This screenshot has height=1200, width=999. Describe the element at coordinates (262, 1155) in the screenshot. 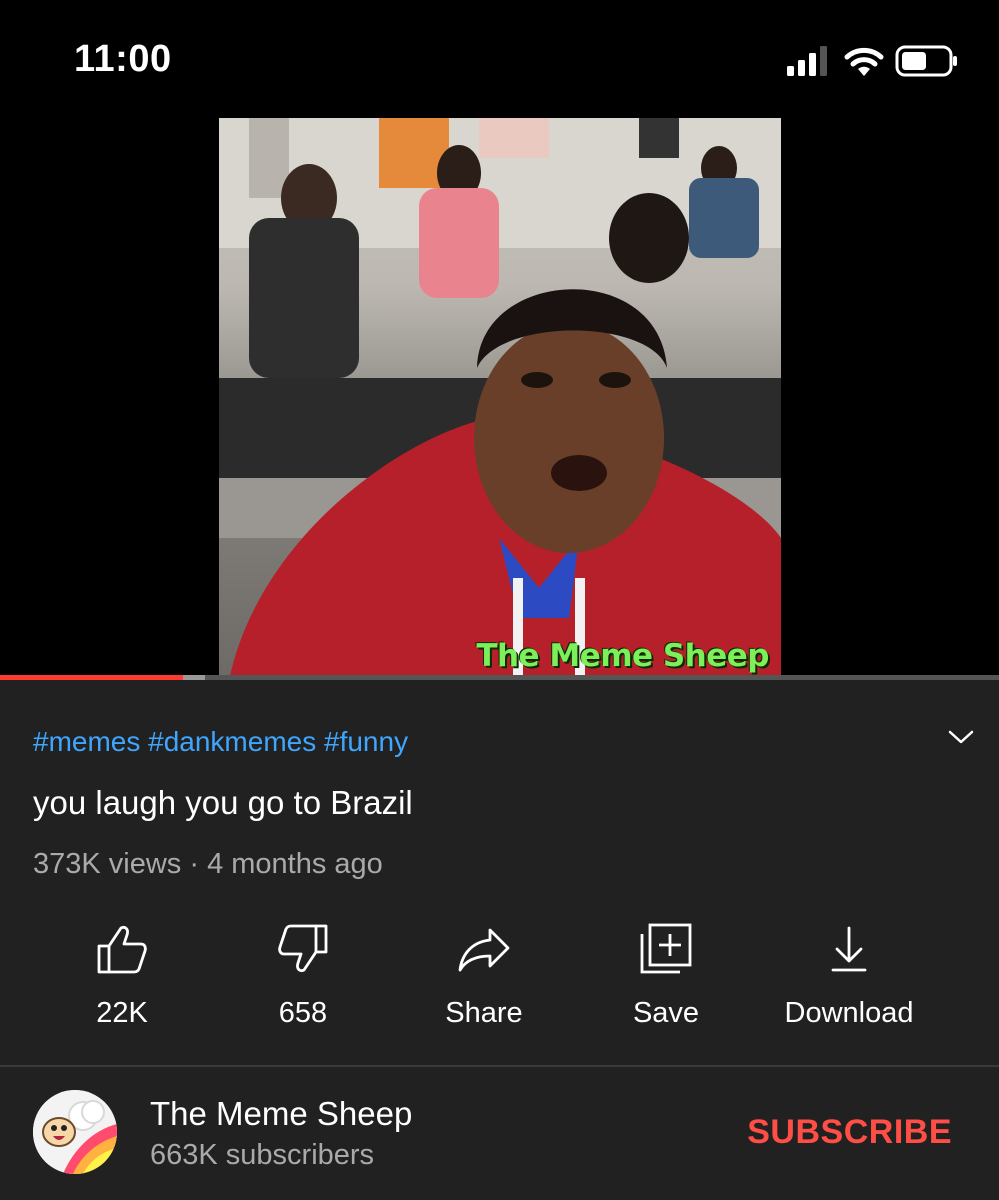

I see `subscriber-count: 663K subscribers` at that location.